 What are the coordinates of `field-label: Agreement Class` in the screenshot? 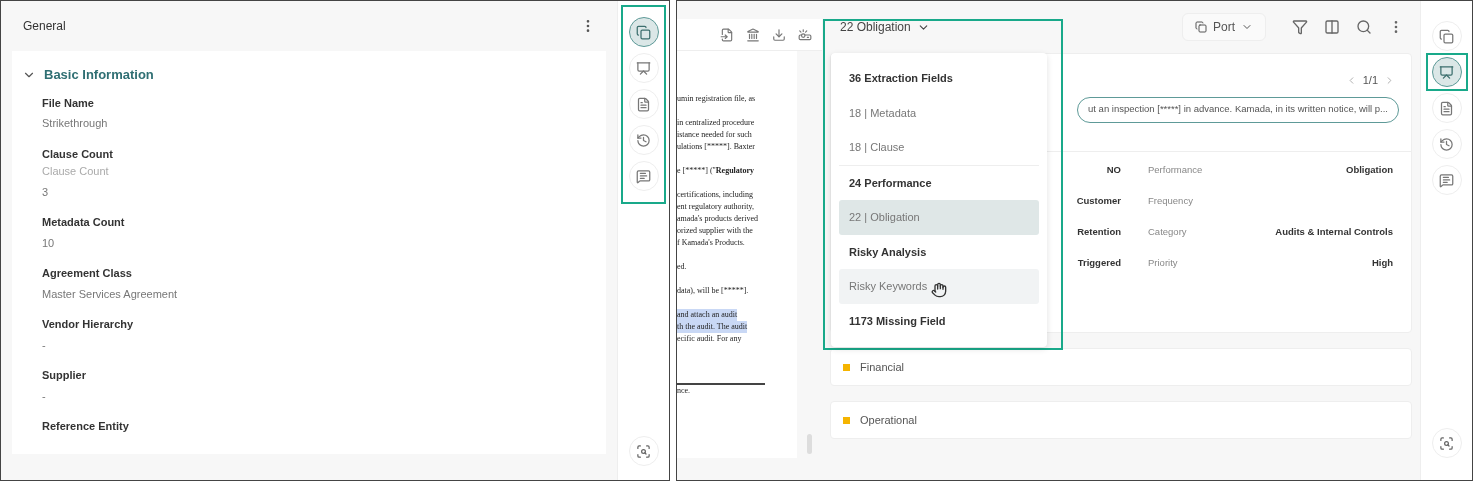 It's located at (87, 273).